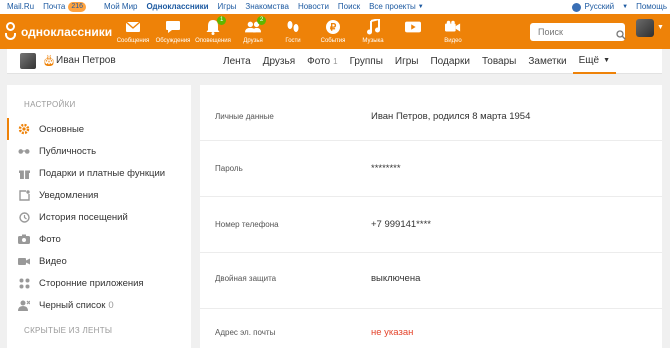  What do you see at coordinates (600, 7) in the screenshot?
I see `language-selector: Русский ▼` at bounding box center [600, 7].